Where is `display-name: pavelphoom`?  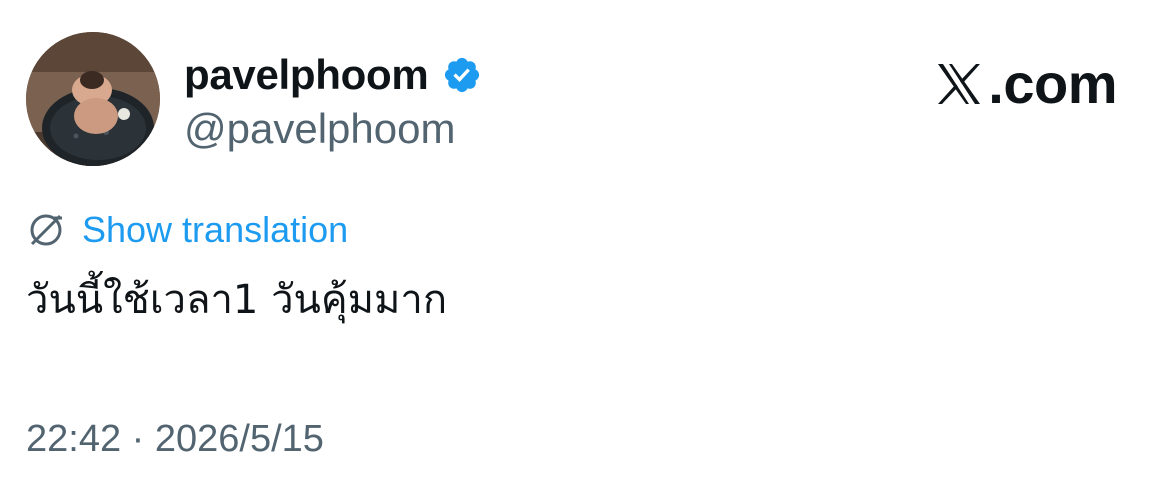 display-name: pavelphoom is located at coordinates (306, 75).